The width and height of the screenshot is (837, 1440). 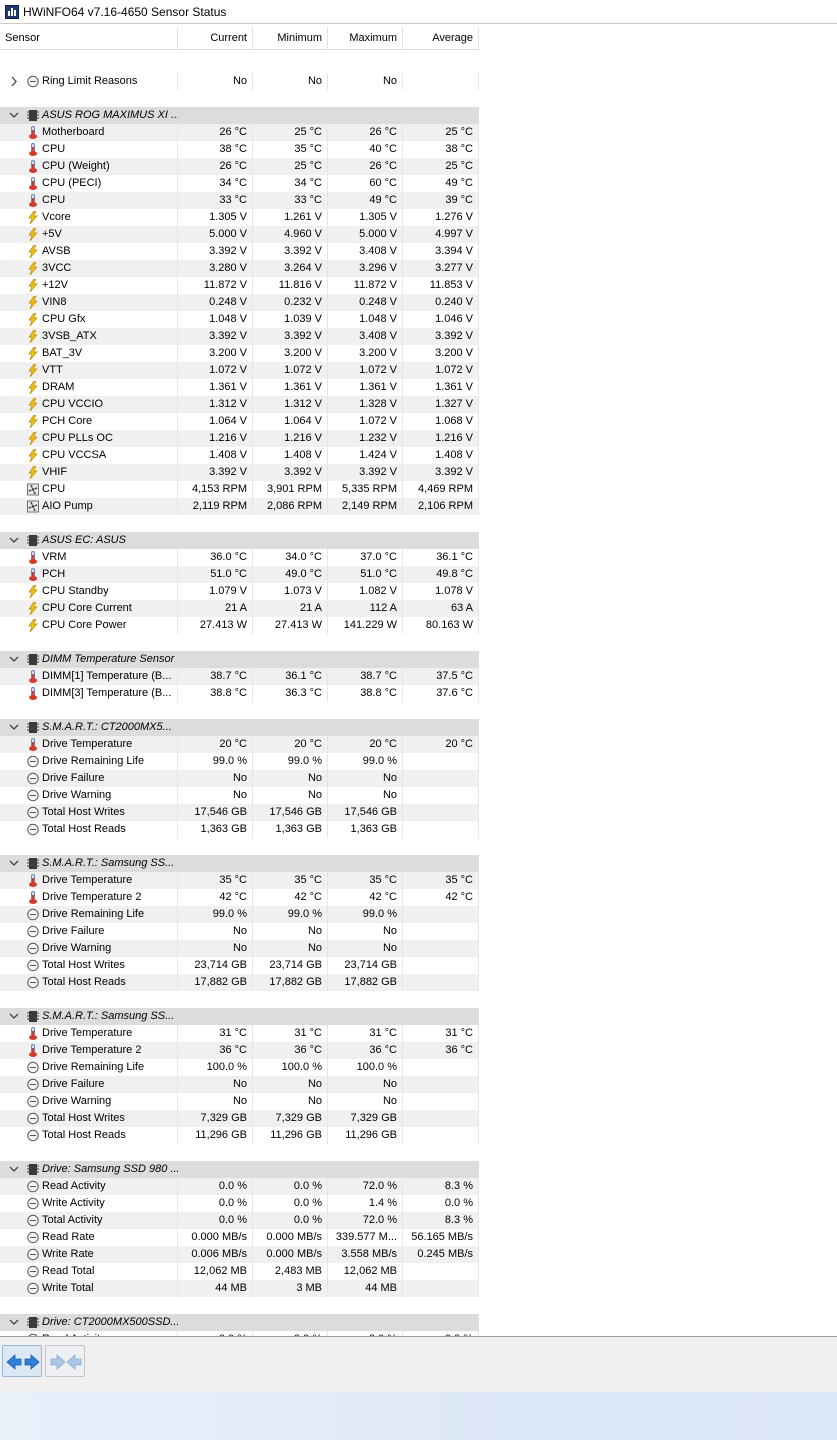 I want to click on sensor-row: Vcore 1.305 V 1.261 V 1.305 V 1.276 V, so click(x=239, y=217).